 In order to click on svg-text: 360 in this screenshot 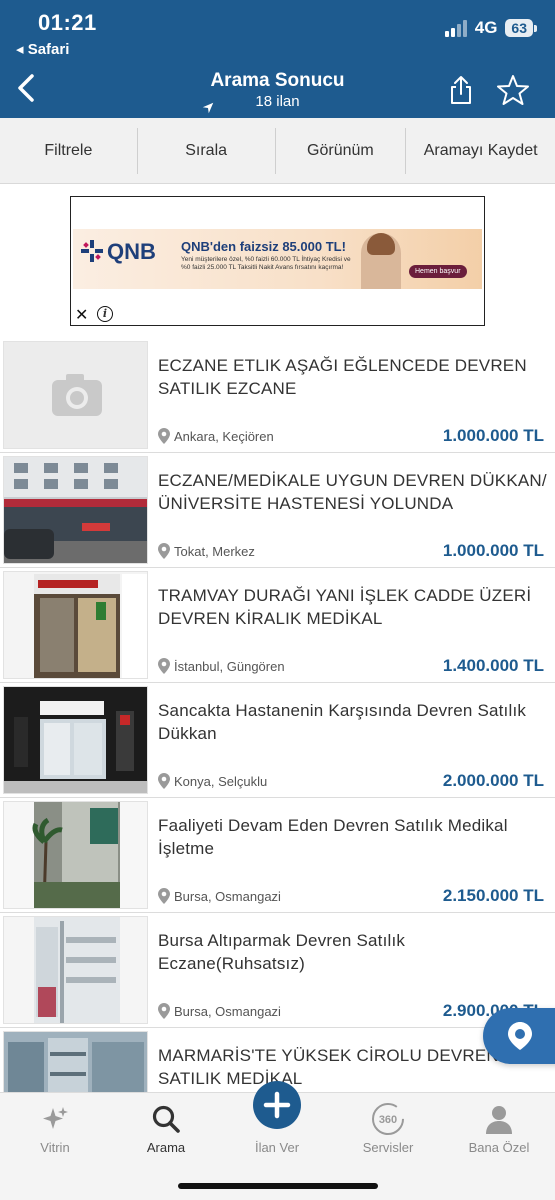, I will do `click(388, 1120)`.